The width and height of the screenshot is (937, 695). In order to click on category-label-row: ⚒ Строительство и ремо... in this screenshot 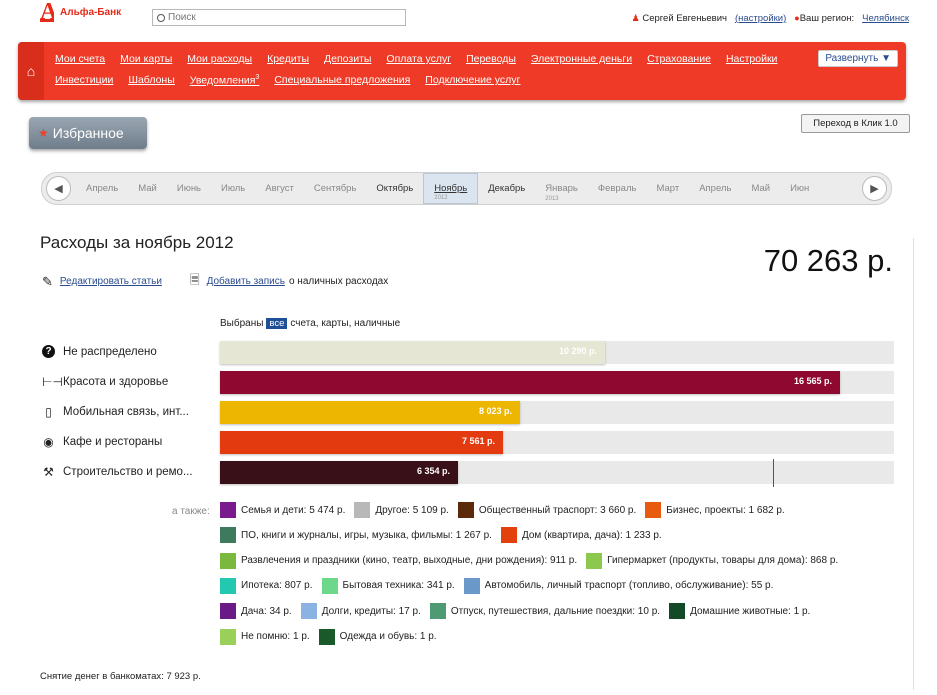, I will do `click(117, 472)`.